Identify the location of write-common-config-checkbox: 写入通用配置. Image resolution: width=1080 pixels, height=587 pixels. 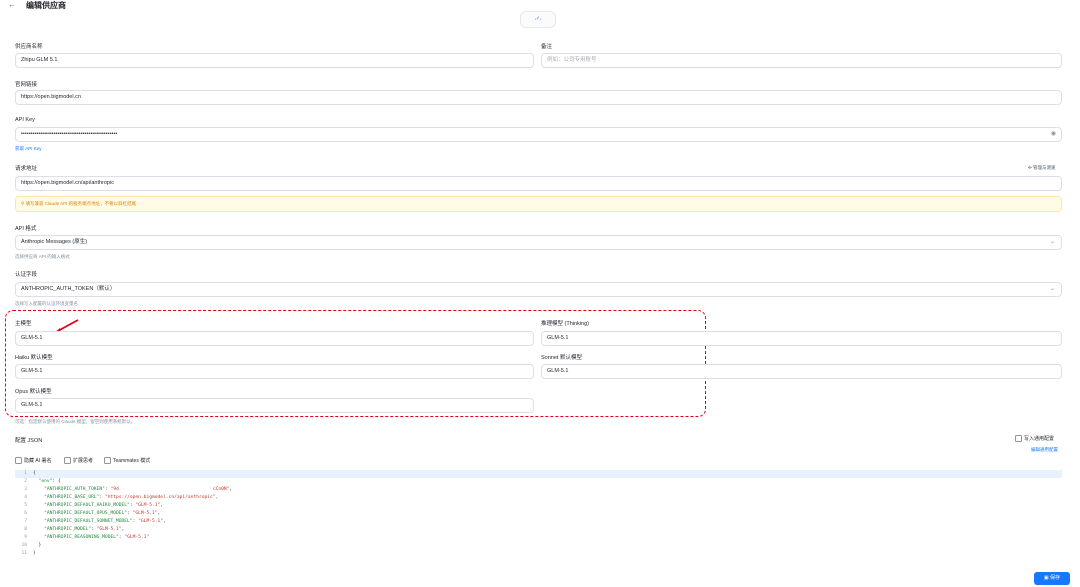
(1034, 439).